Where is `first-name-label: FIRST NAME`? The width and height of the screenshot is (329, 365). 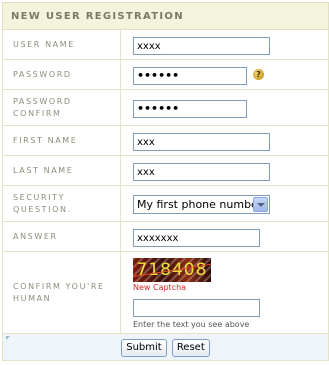 first-name-label: FIRST NAME is located at coordinates (61, 140).